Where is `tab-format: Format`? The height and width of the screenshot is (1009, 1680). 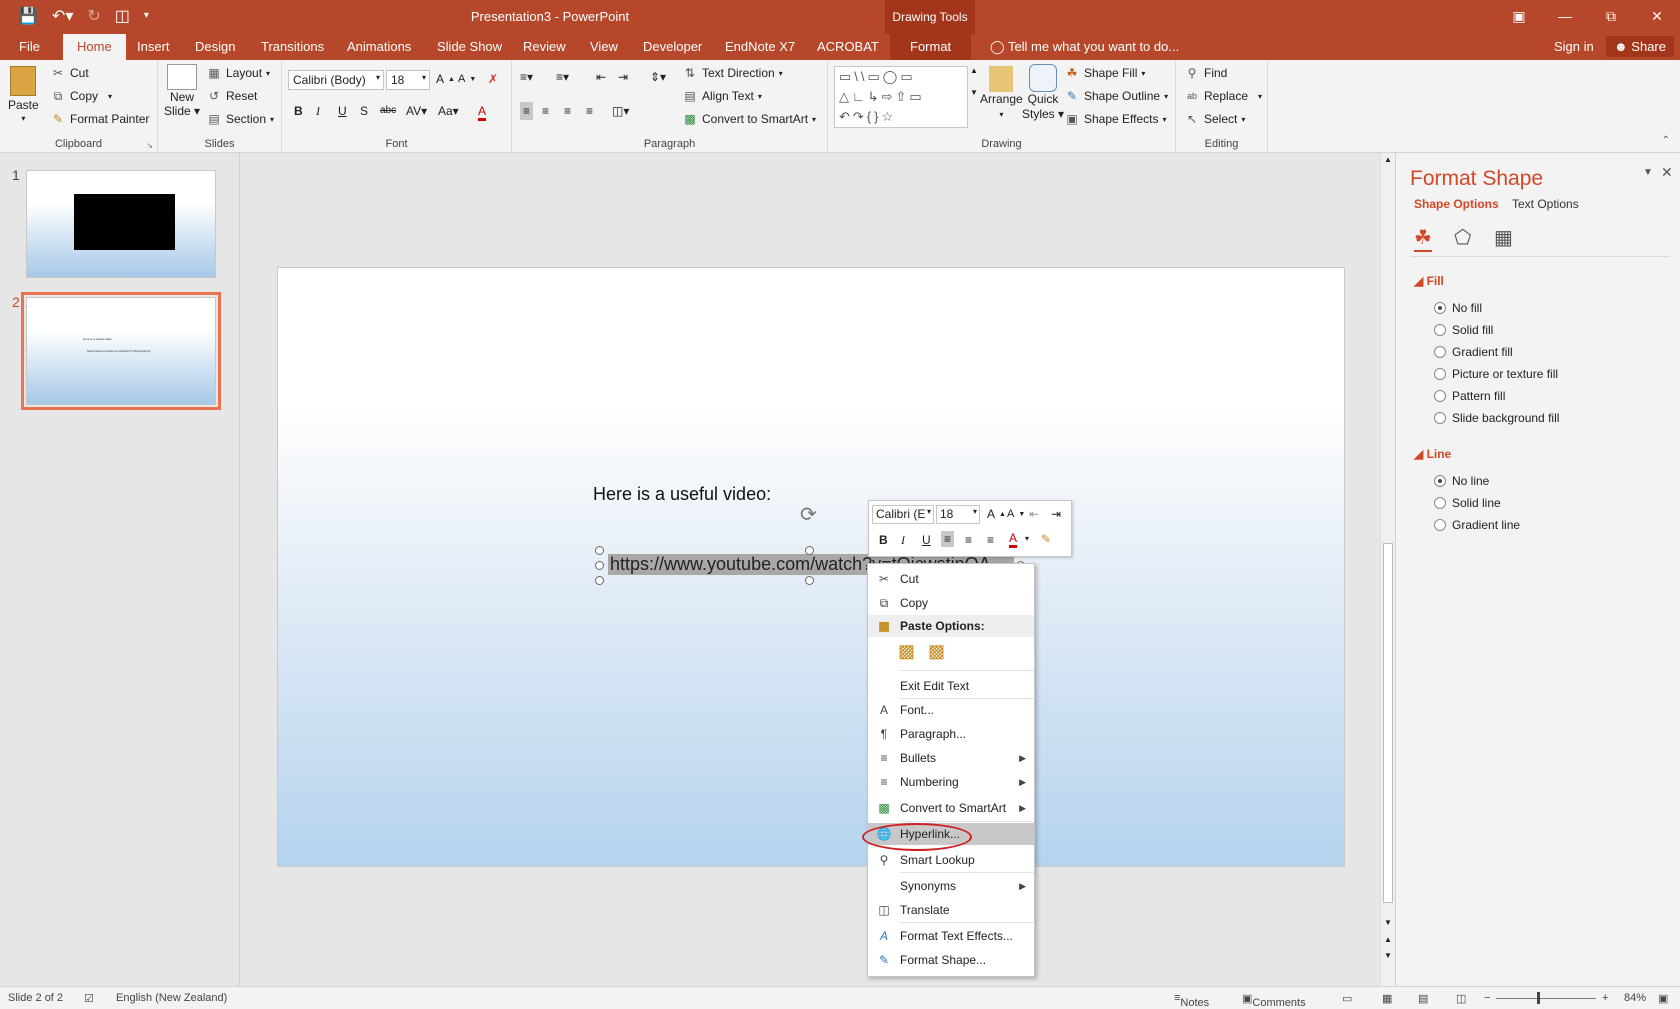
tab-format: Format is located at coordinates (931, 47).